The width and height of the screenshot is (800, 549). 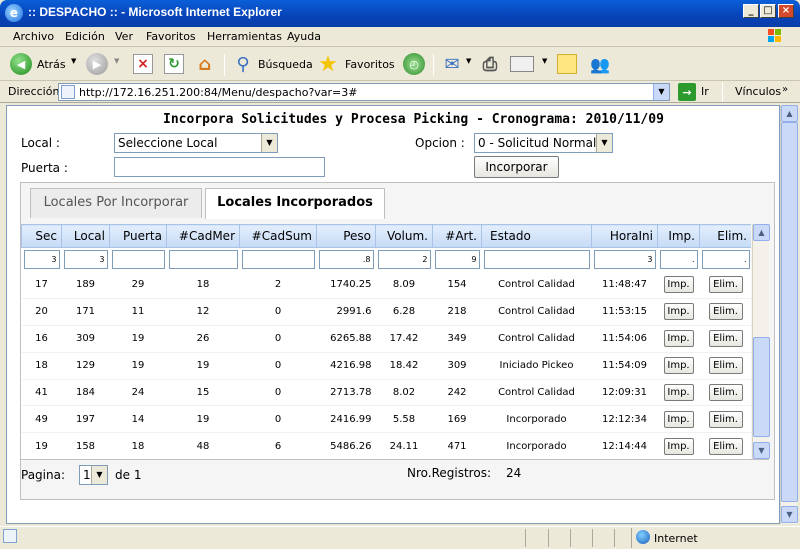 What do you see at coordinates (295, 203) in the screenshot?
I see `tab-locales-incorporados: Locales Incorporados` at bounding box center [295, 203].